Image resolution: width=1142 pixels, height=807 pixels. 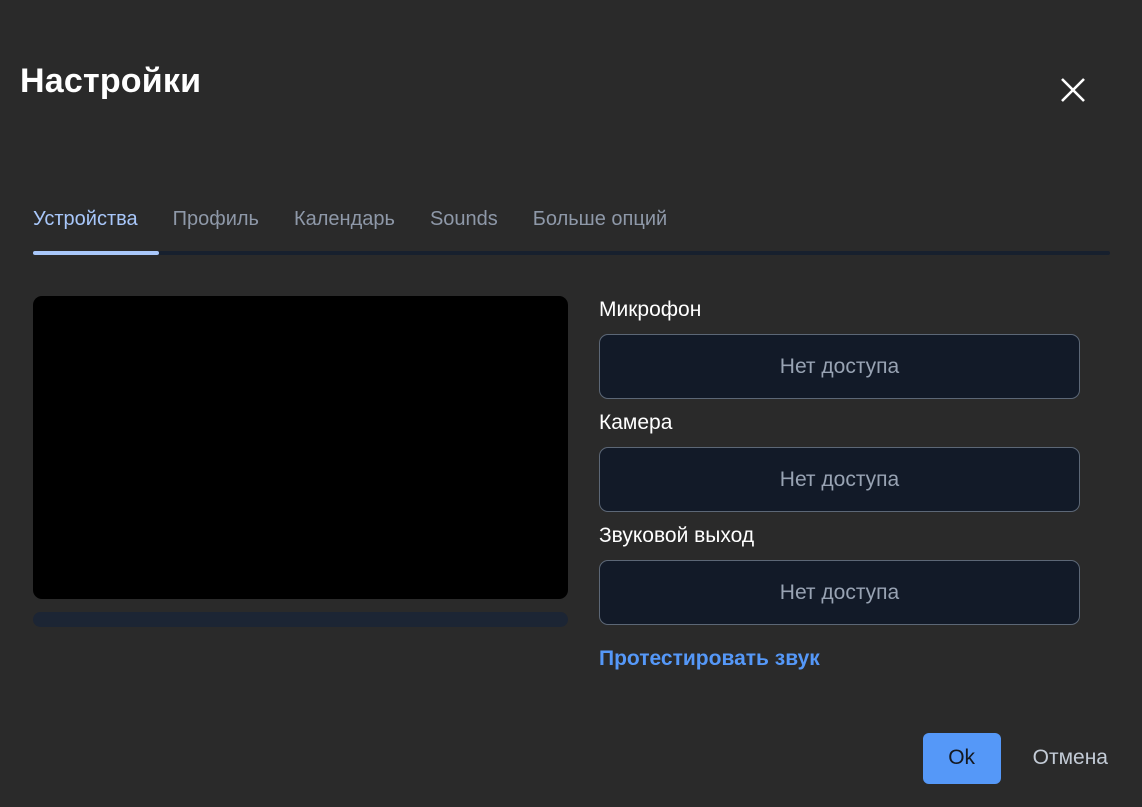 I want to click on ok-button: Ok, so click(x=961, y=758).